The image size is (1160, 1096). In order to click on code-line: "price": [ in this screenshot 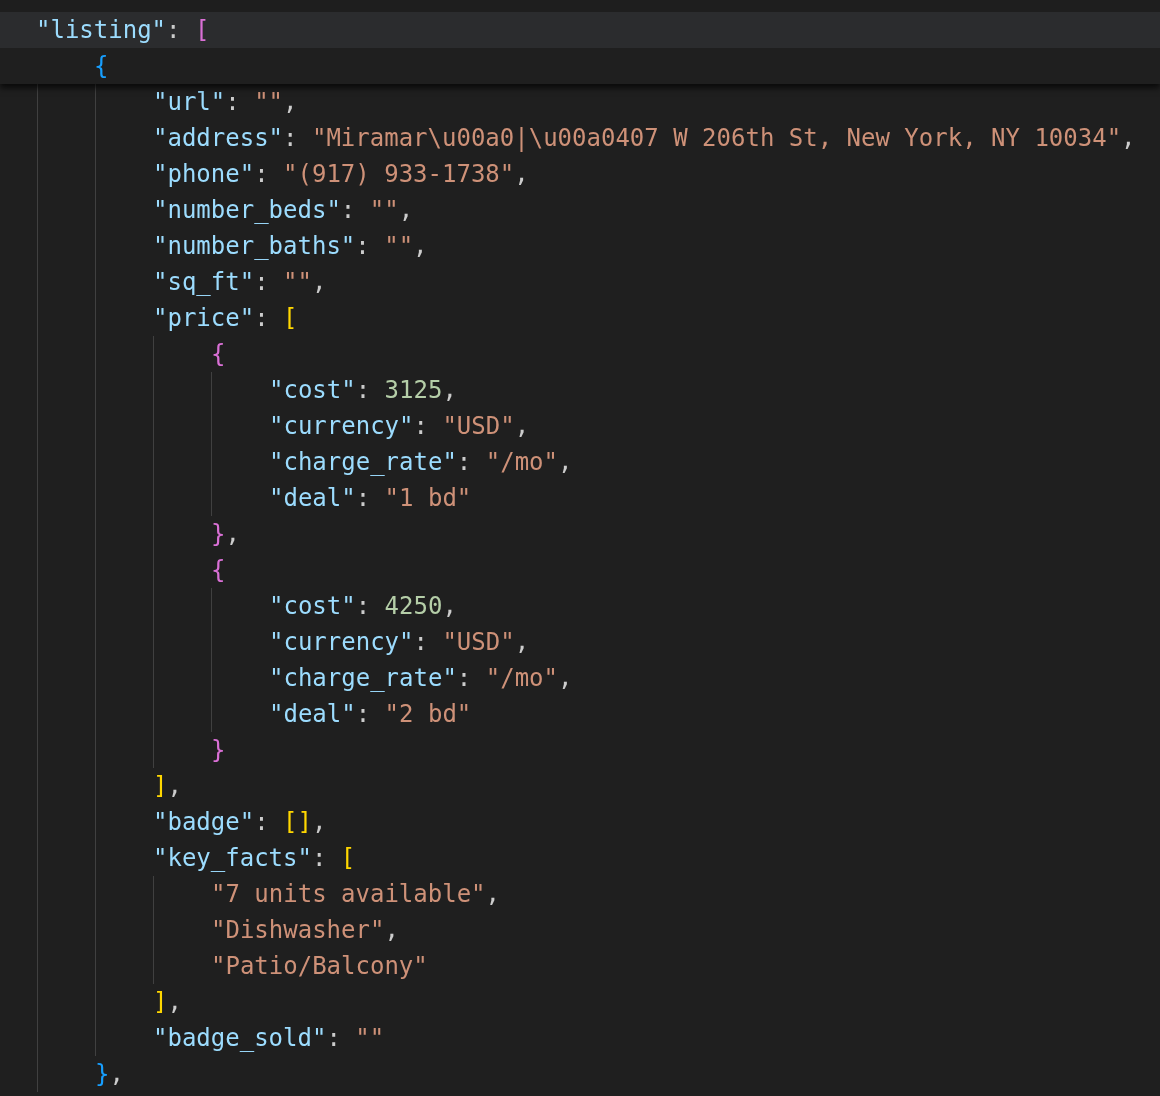, I will do `click(225, 318)`.